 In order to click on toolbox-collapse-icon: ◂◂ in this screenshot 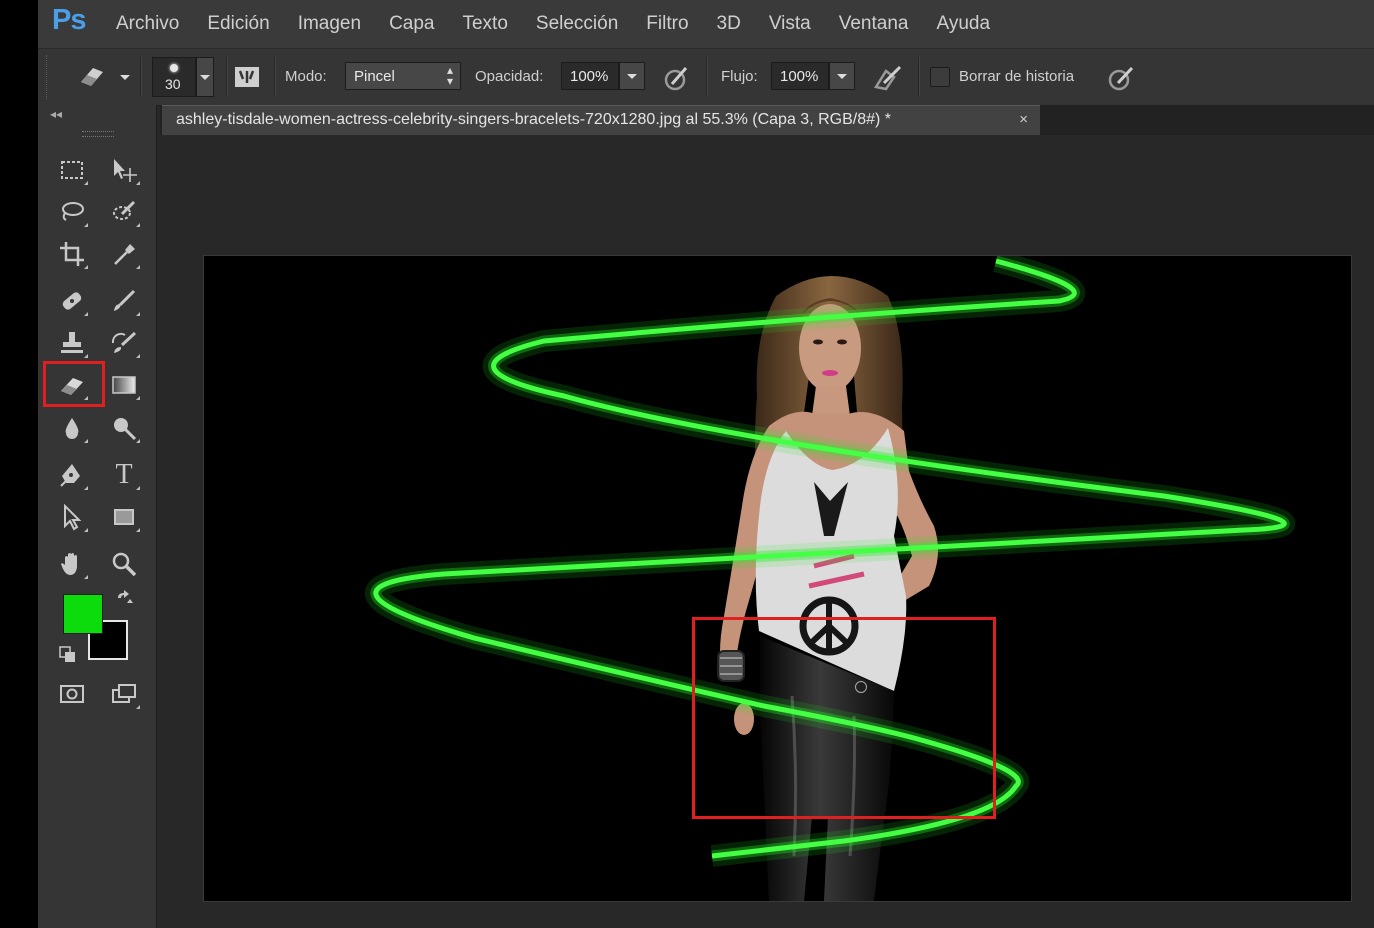, I will do `click(56, 114)`.